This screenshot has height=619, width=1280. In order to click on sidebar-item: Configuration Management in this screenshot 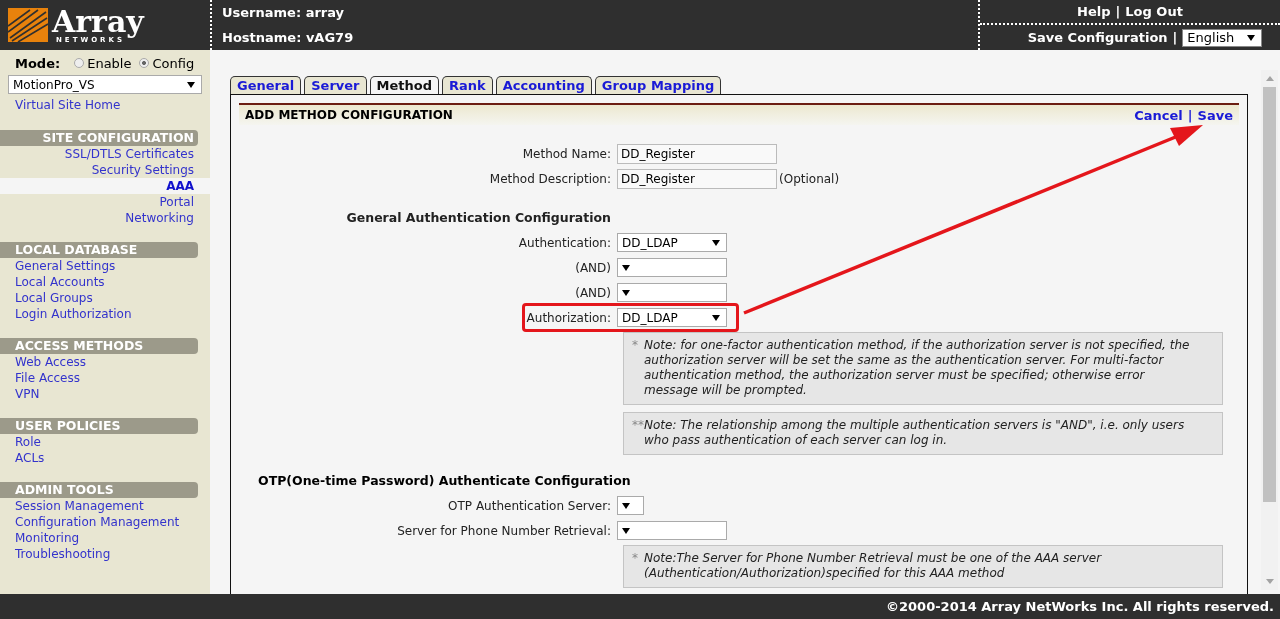, I will do `click(105, 522)`.